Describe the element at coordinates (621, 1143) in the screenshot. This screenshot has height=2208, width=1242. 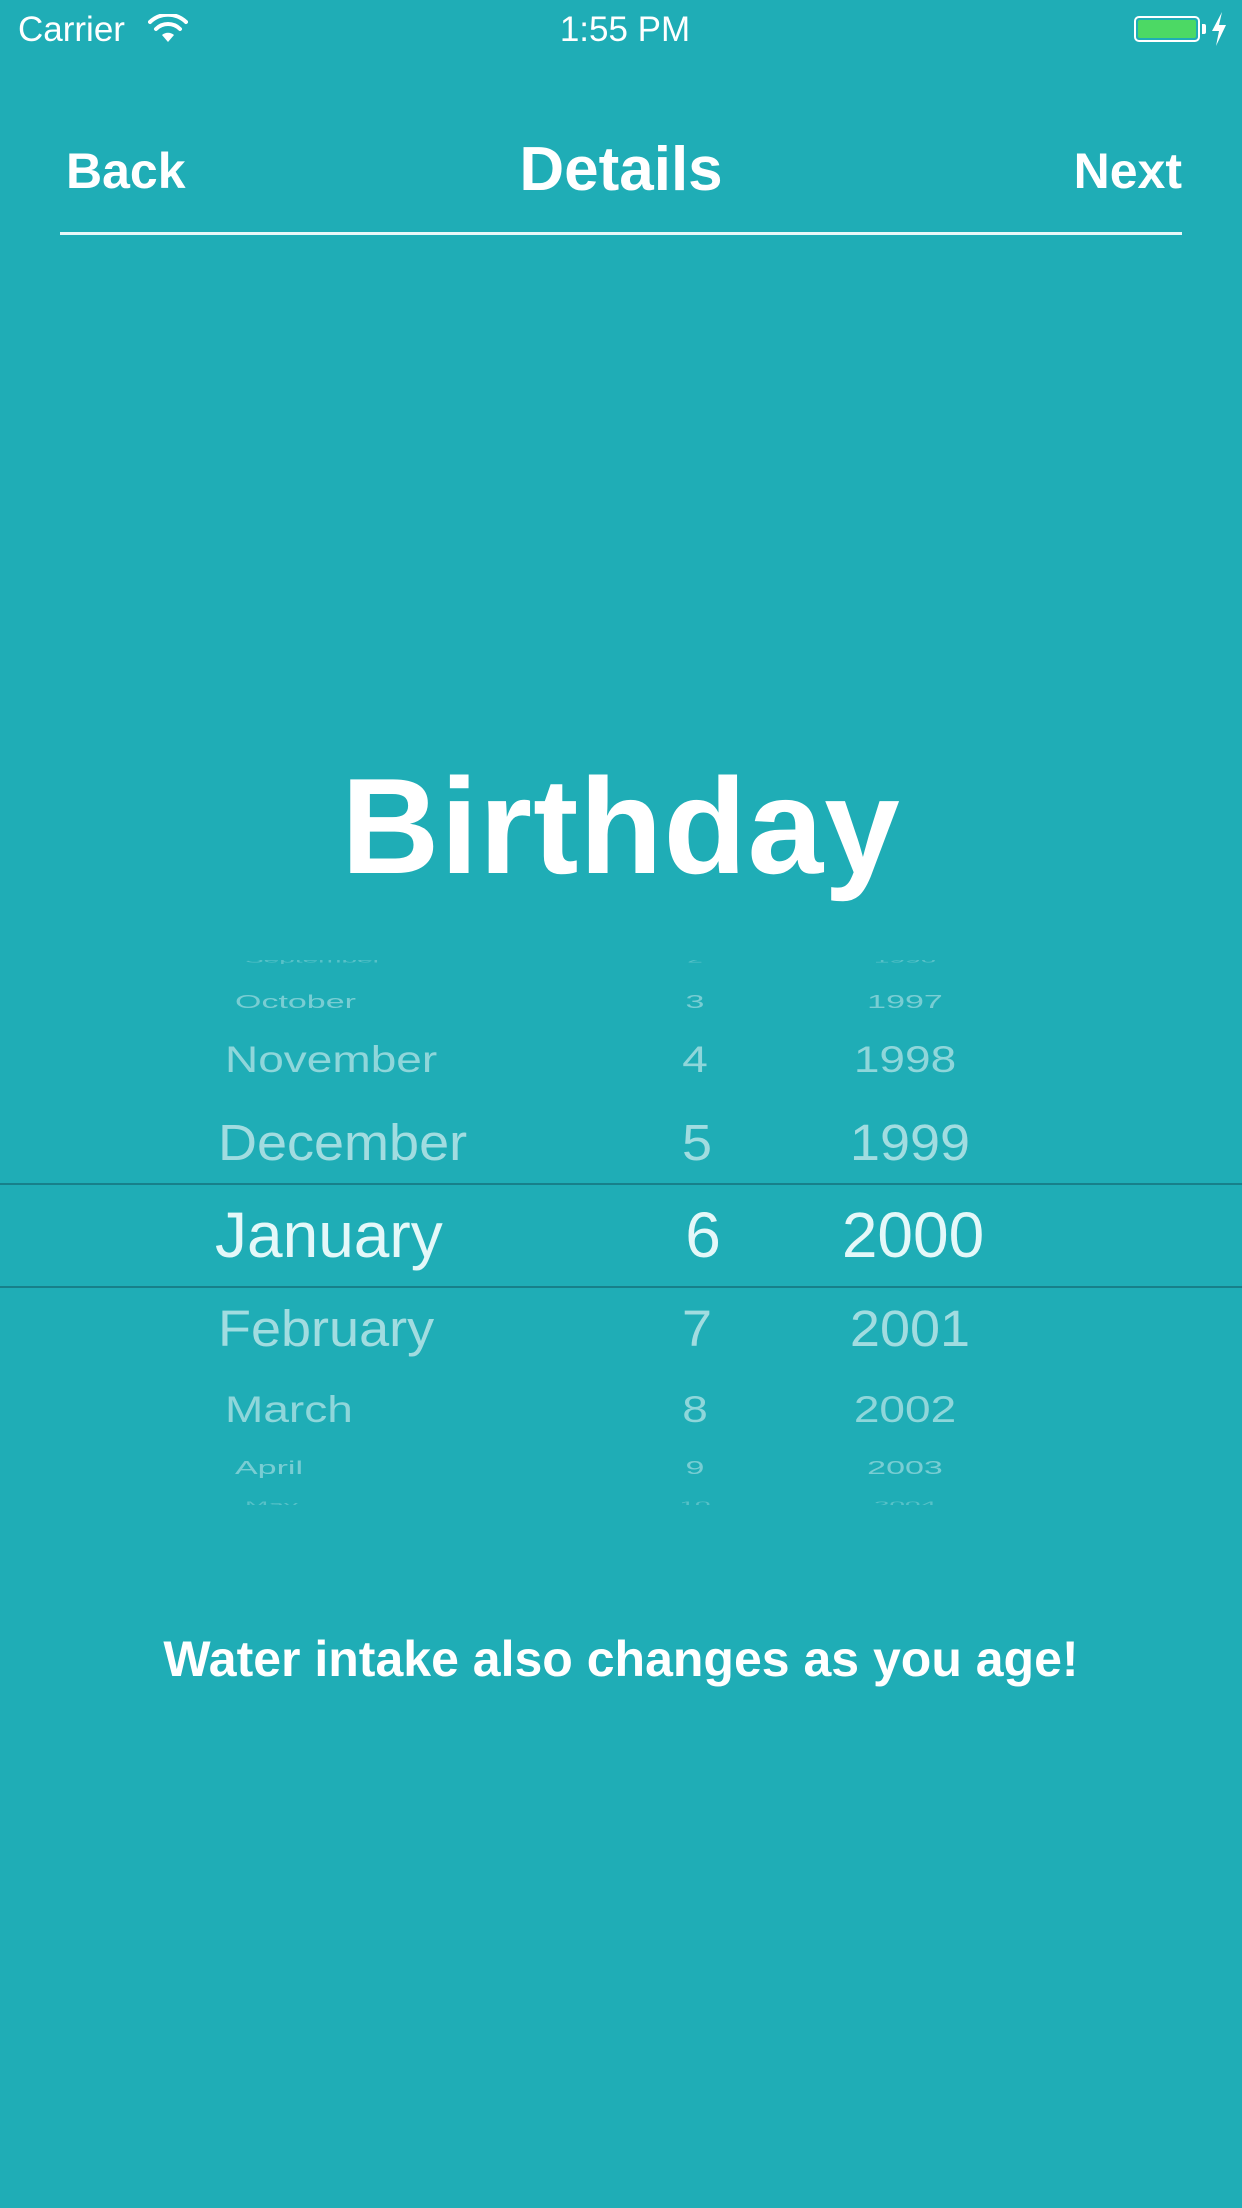
I see `picker-row: December 5 1999` at that location.